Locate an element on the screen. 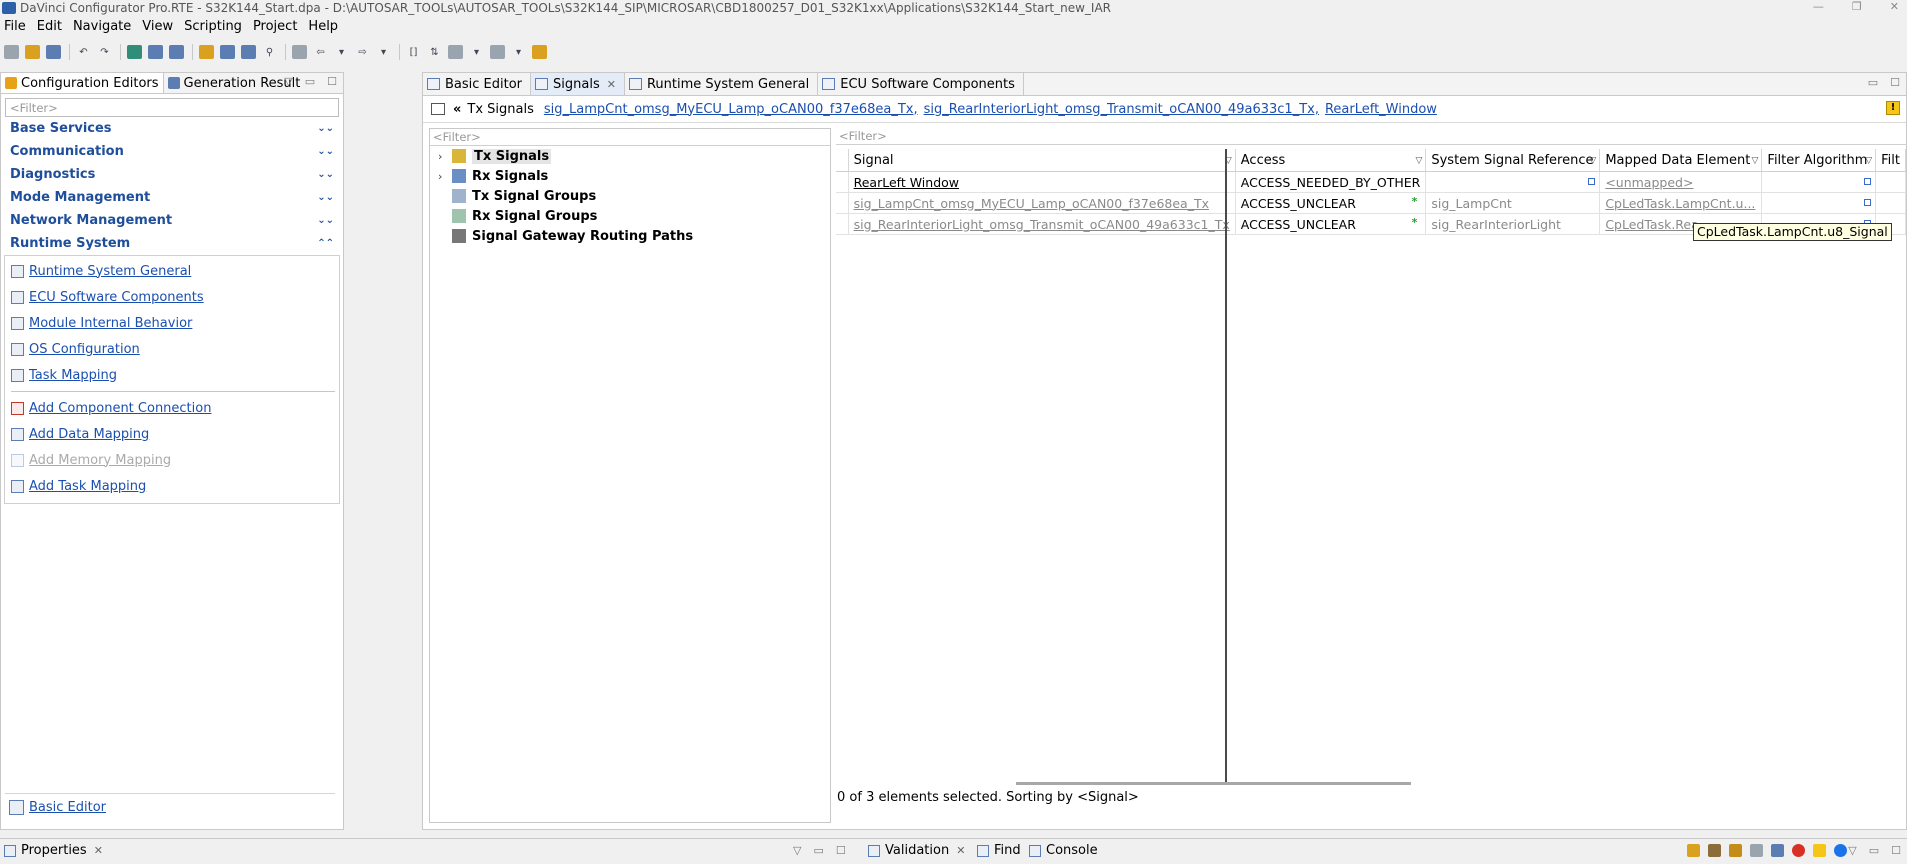 The width and height of the screenshot is (1907, 864). link-basic-editor: Basic Editor is located at coordinates (170, 804).